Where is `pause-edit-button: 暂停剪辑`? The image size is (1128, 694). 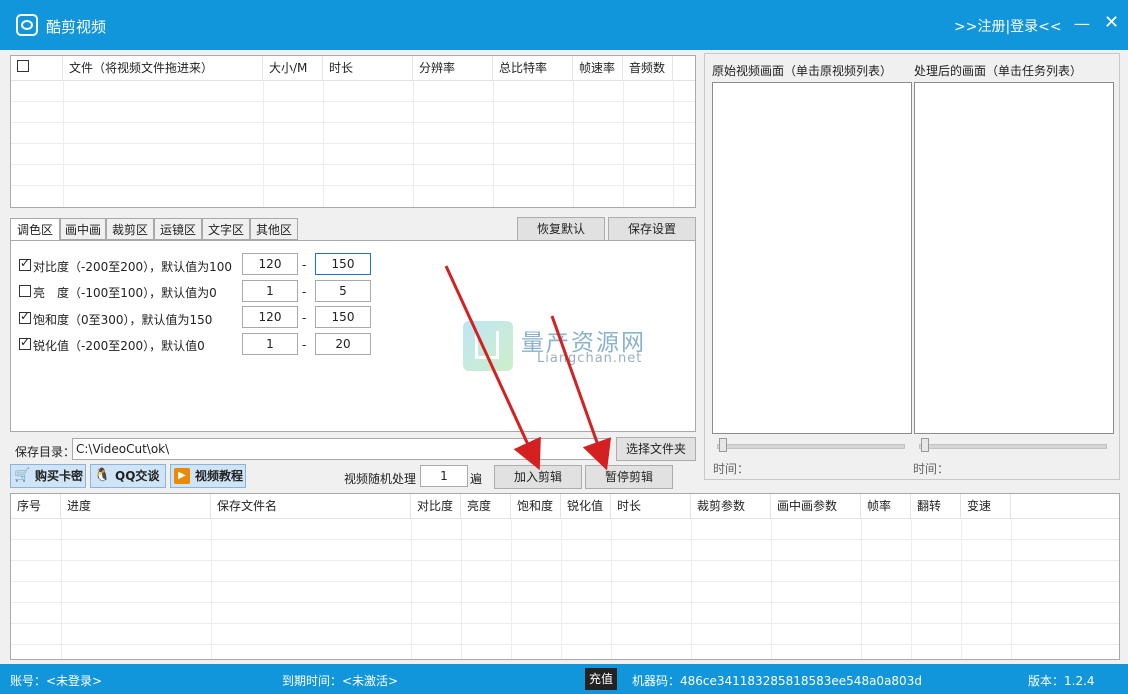
pause-edit-button: 暂停剪辑 is located at coordinates (629, 477).